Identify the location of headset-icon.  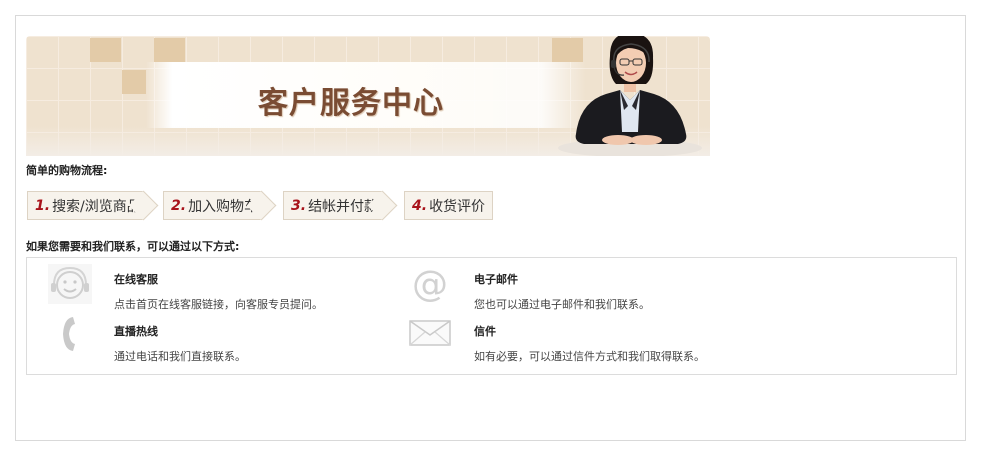
(70, 284).